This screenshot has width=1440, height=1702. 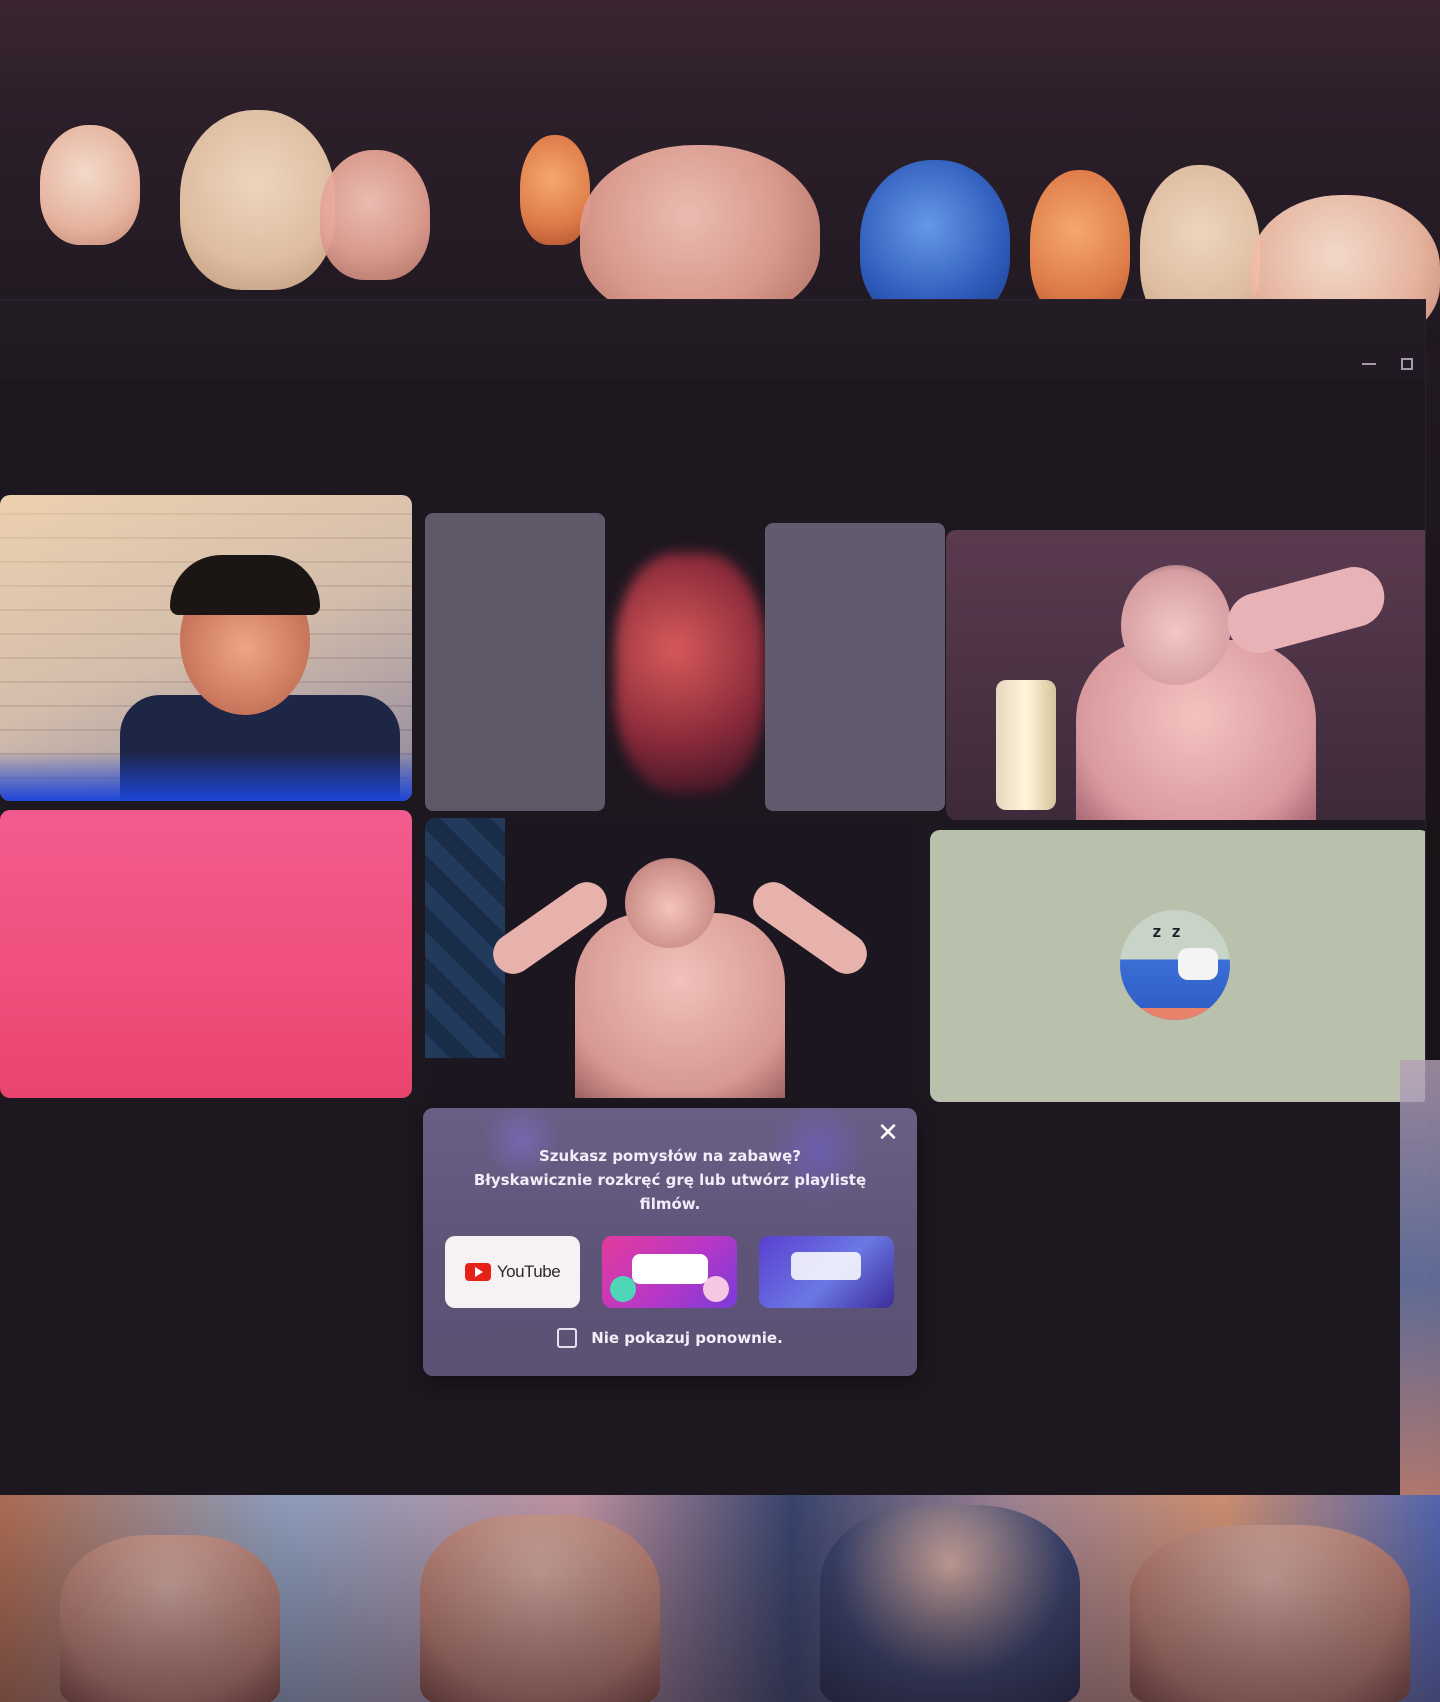 I want to click on acoustic-foam, so click(x=465, y=938).